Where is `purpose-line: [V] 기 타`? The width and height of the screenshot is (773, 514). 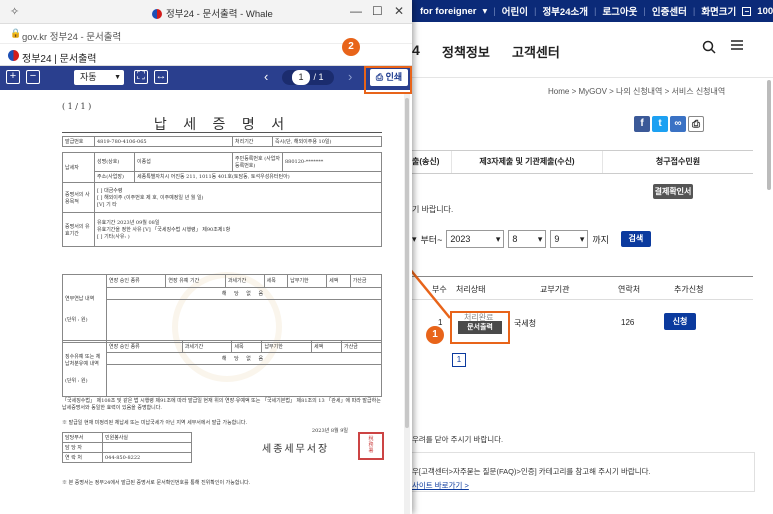
purpose-line: [V] 기 타 is located at coordinates (107, 205).